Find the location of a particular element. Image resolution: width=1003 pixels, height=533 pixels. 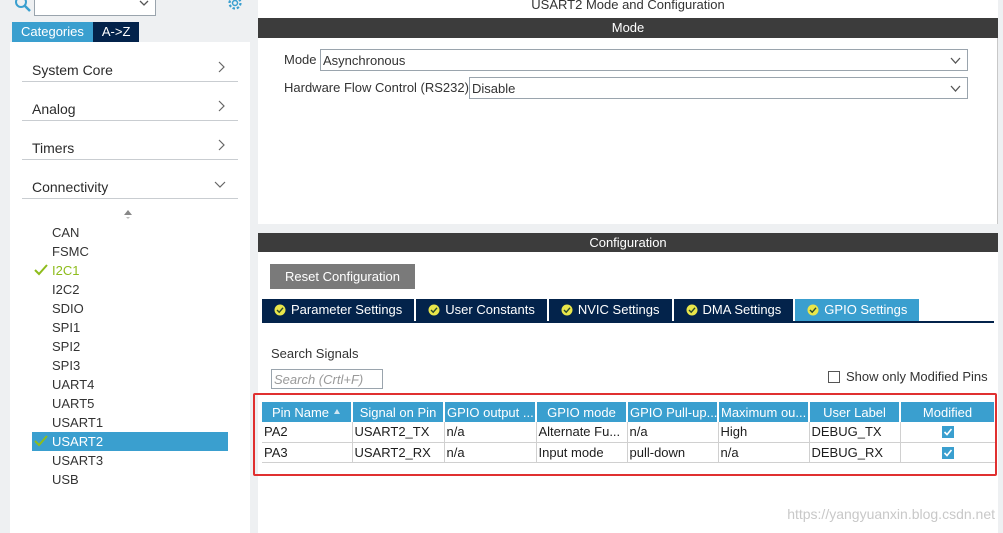

search-signals-placeholder: Search (Crtl+F) is located at coordinates (319, 379).